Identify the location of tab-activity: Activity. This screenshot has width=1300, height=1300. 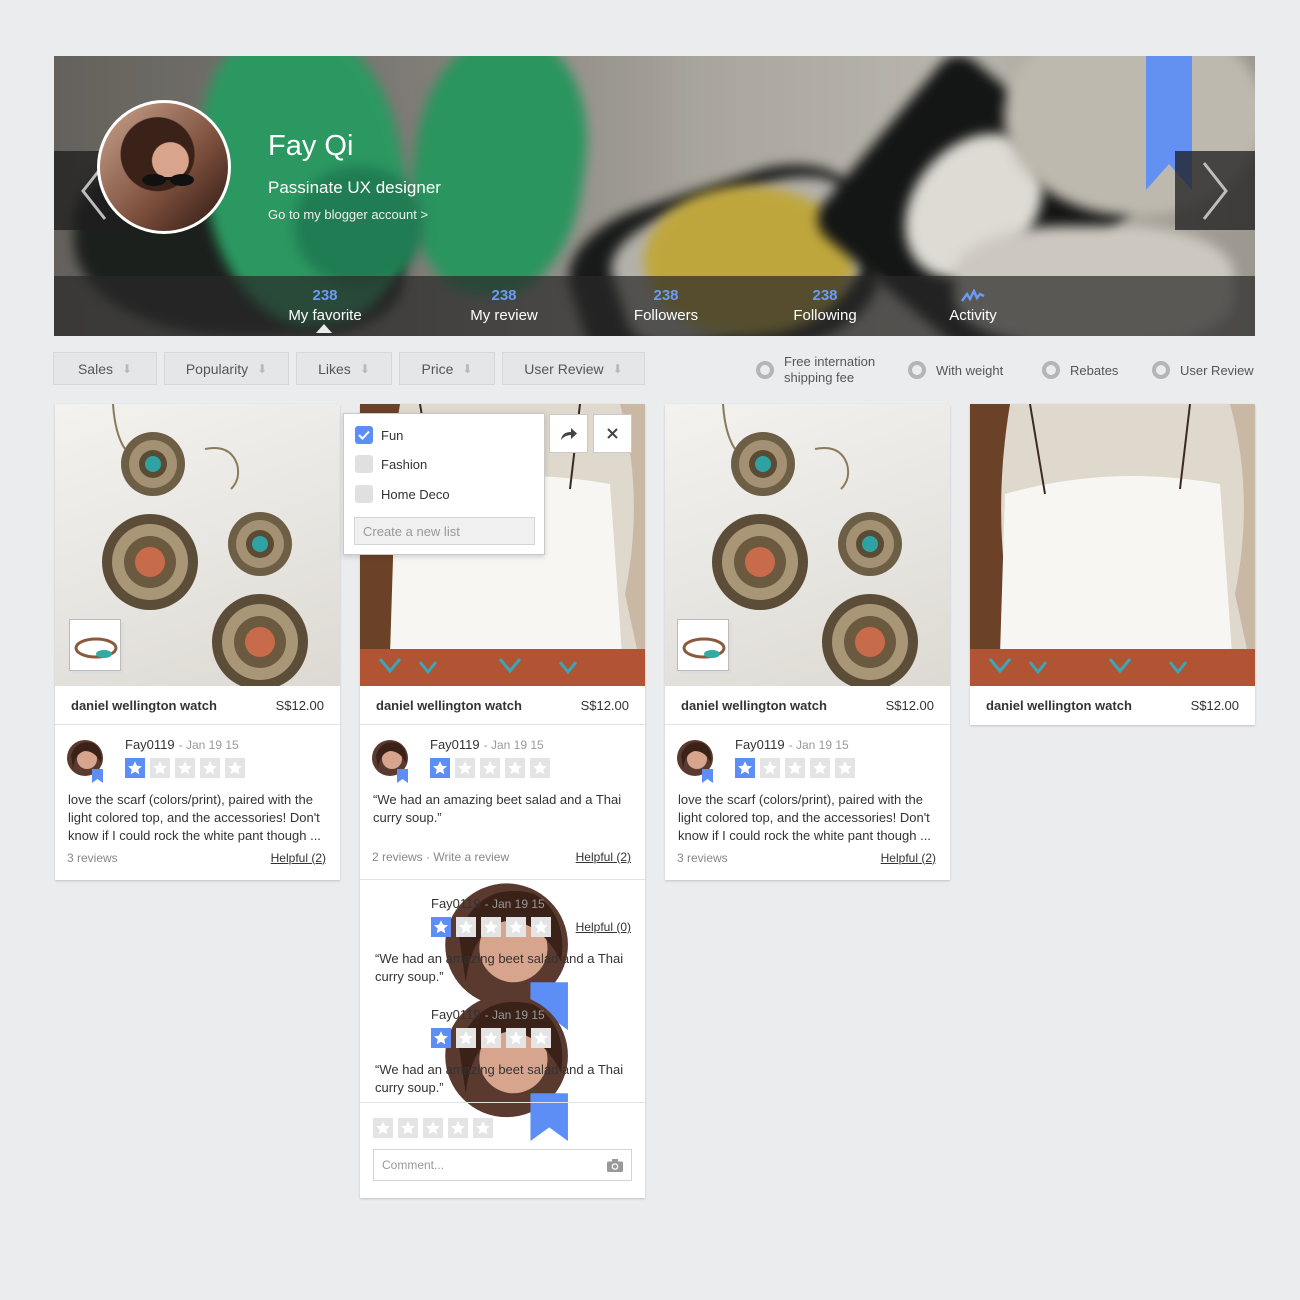
(973, 306).